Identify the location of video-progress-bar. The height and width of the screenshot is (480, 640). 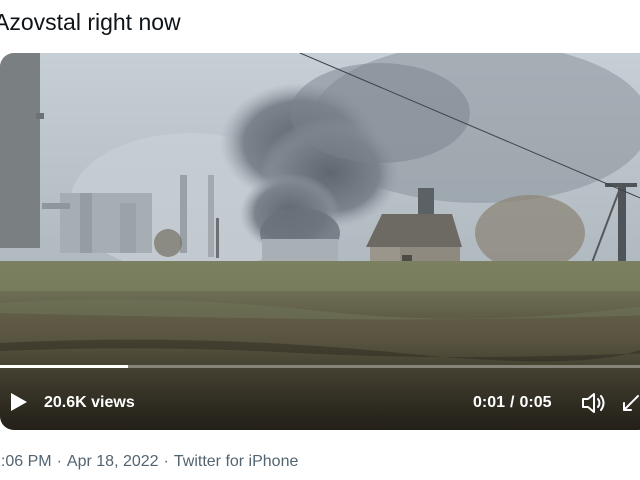
(320, 366).